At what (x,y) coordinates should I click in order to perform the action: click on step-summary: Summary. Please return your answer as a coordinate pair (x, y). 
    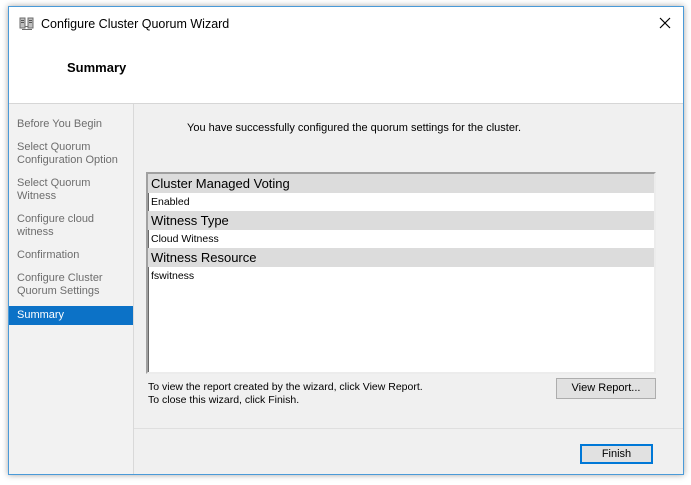
    Looking at the image, I should click on (71, 315).